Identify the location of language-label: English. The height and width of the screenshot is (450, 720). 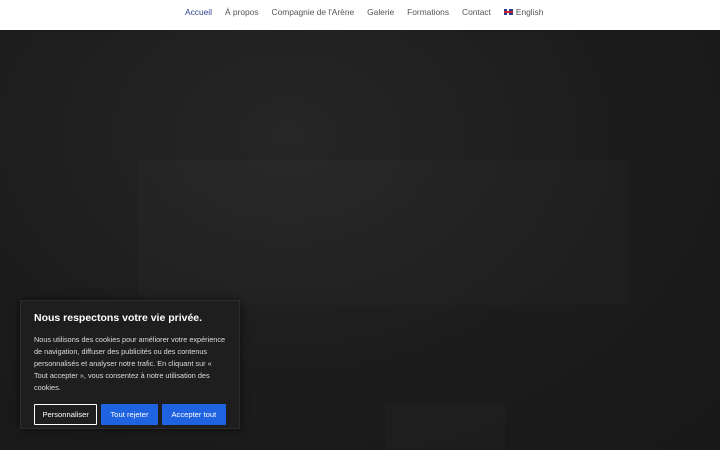
(529, 12).